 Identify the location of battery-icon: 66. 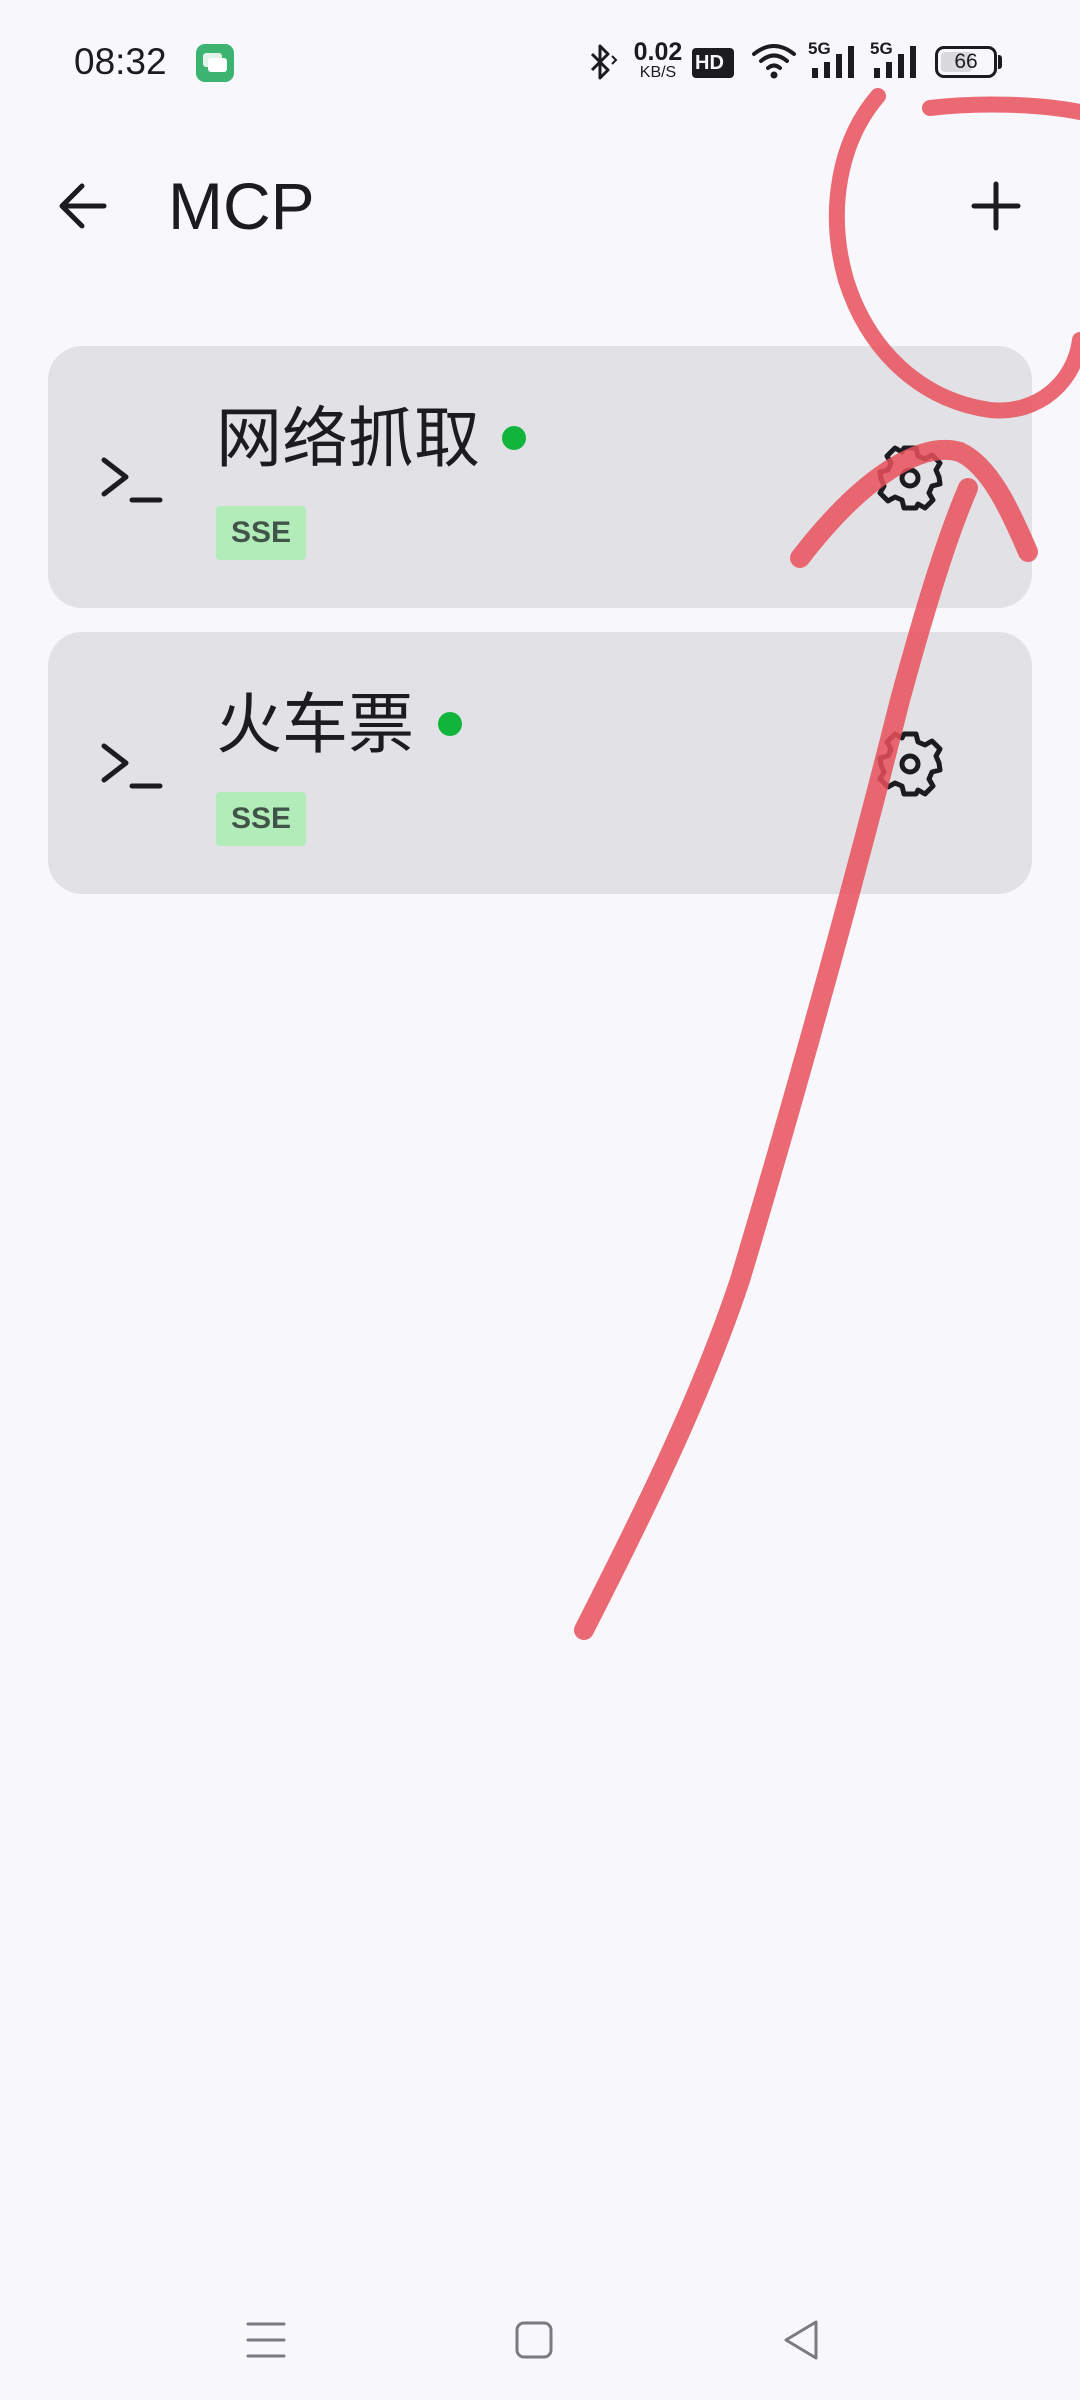
(966, 62).